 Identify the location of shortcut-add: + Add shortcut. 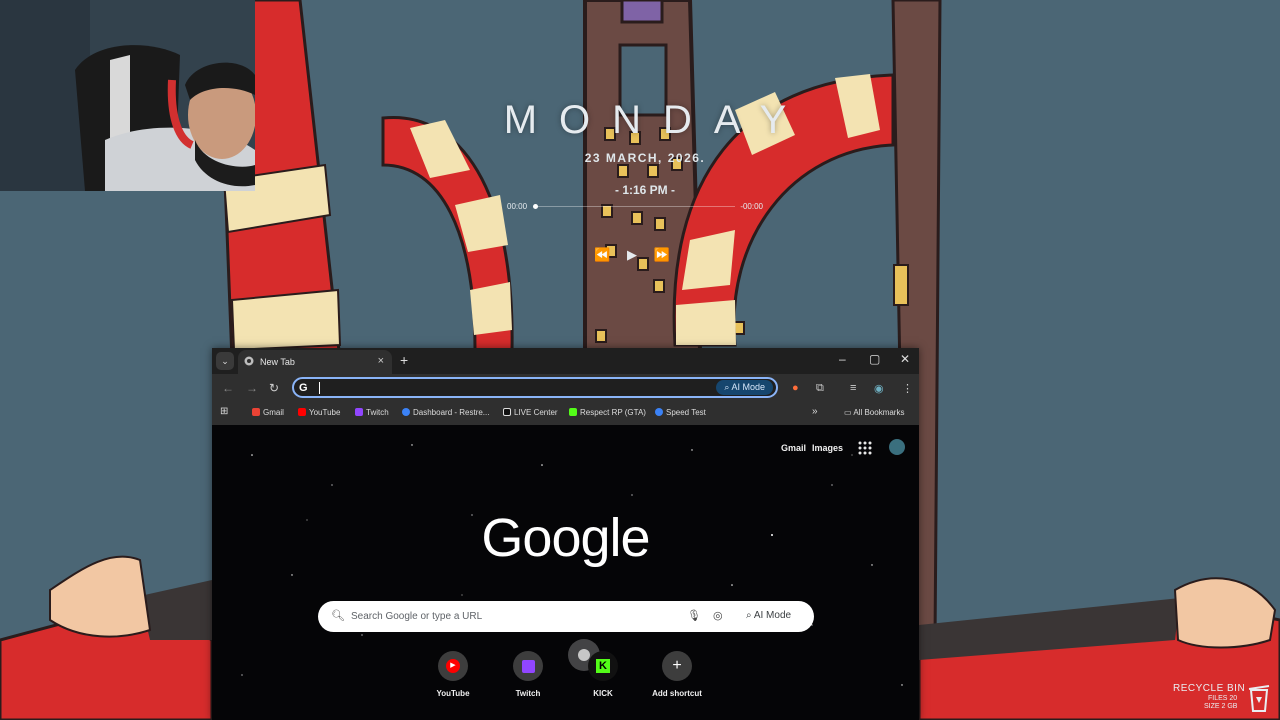
(677, 674).